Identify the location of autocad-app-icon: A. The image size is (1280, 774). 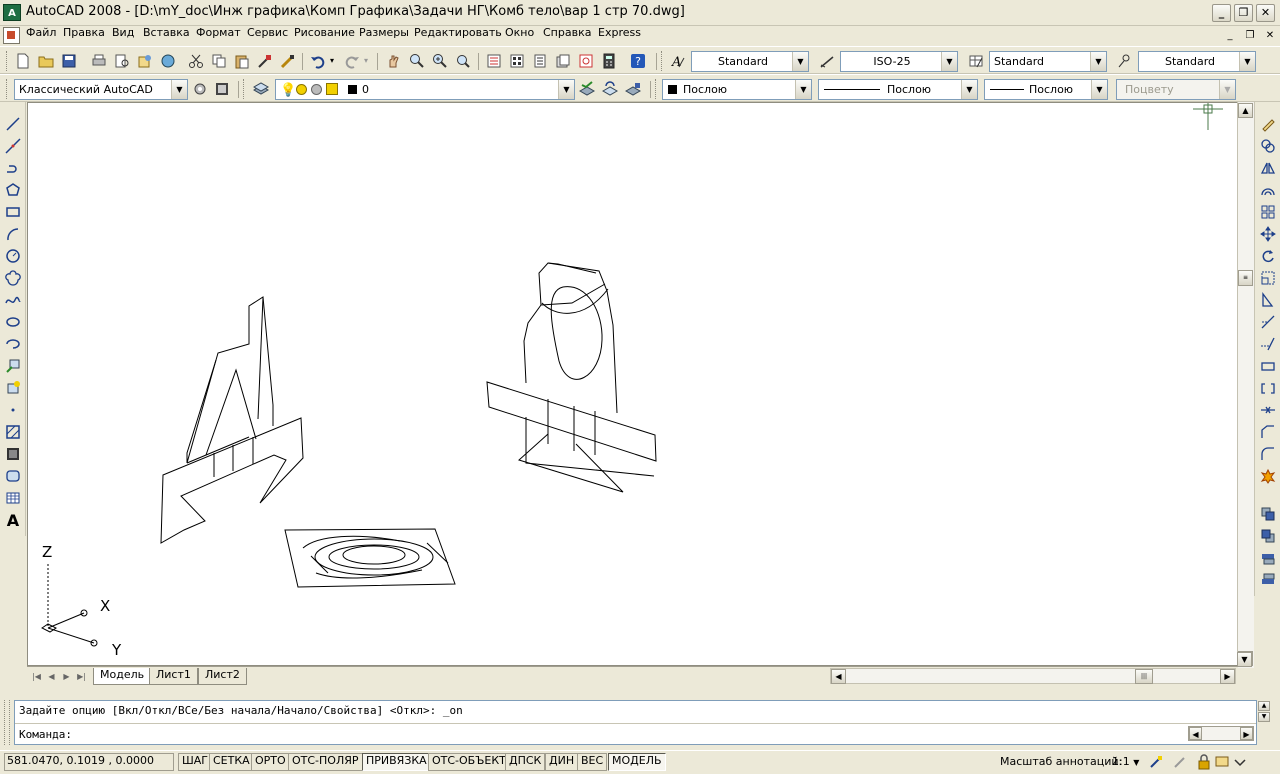
(12, 12).